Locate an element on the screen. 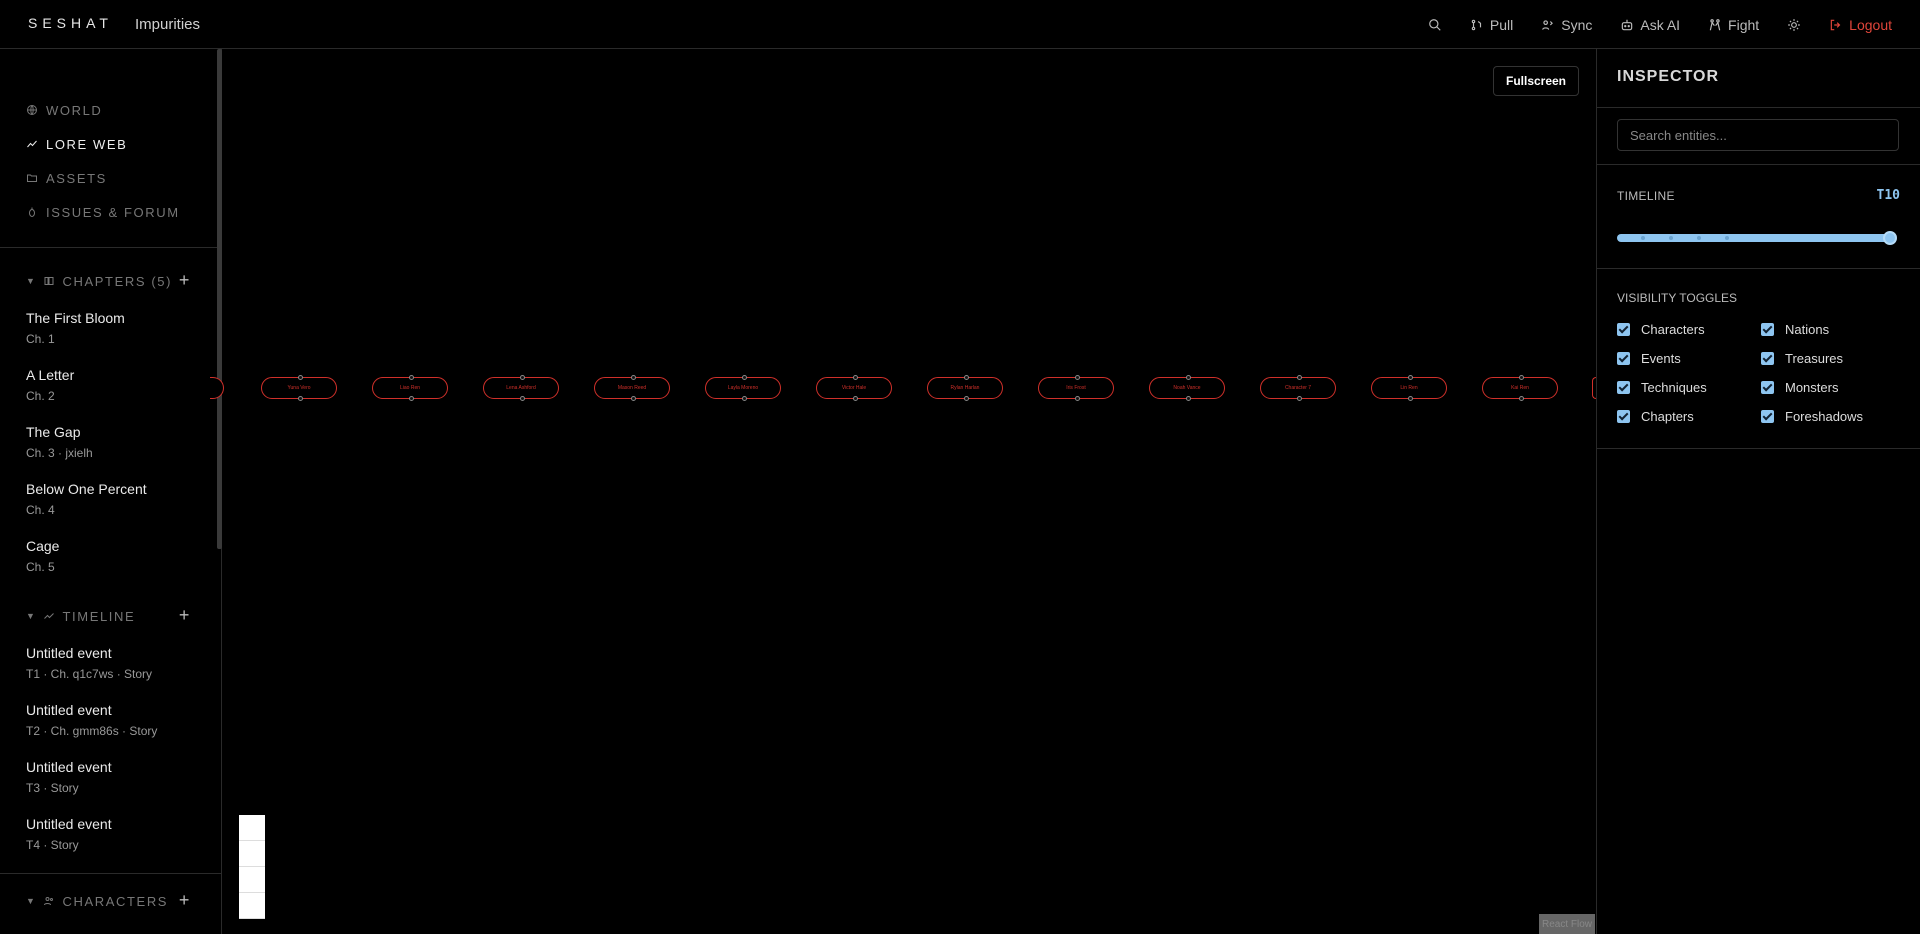  logout-label: Logout is located at coordinates (1870, 24).